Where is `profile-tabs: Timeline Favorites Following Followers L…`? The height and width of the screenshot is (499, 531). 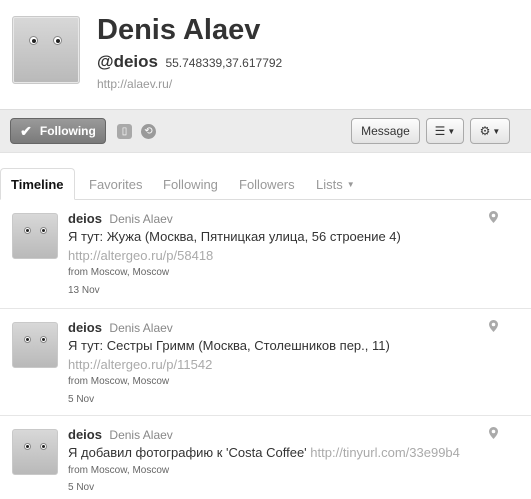 profile-tabs: Timeline Favorites Following Followers L… is located at coordinates (265, 184).